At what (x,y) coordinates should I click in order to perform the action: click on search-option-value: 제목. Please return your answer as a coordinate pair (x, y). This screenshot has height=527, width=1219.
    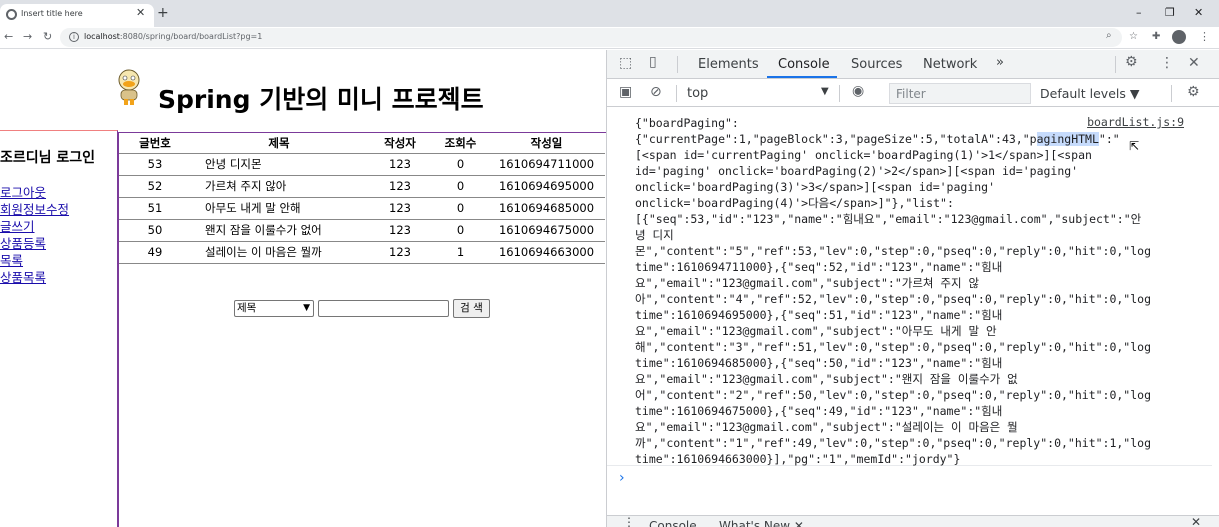
    Looking at the image, I should click on (247, 308).